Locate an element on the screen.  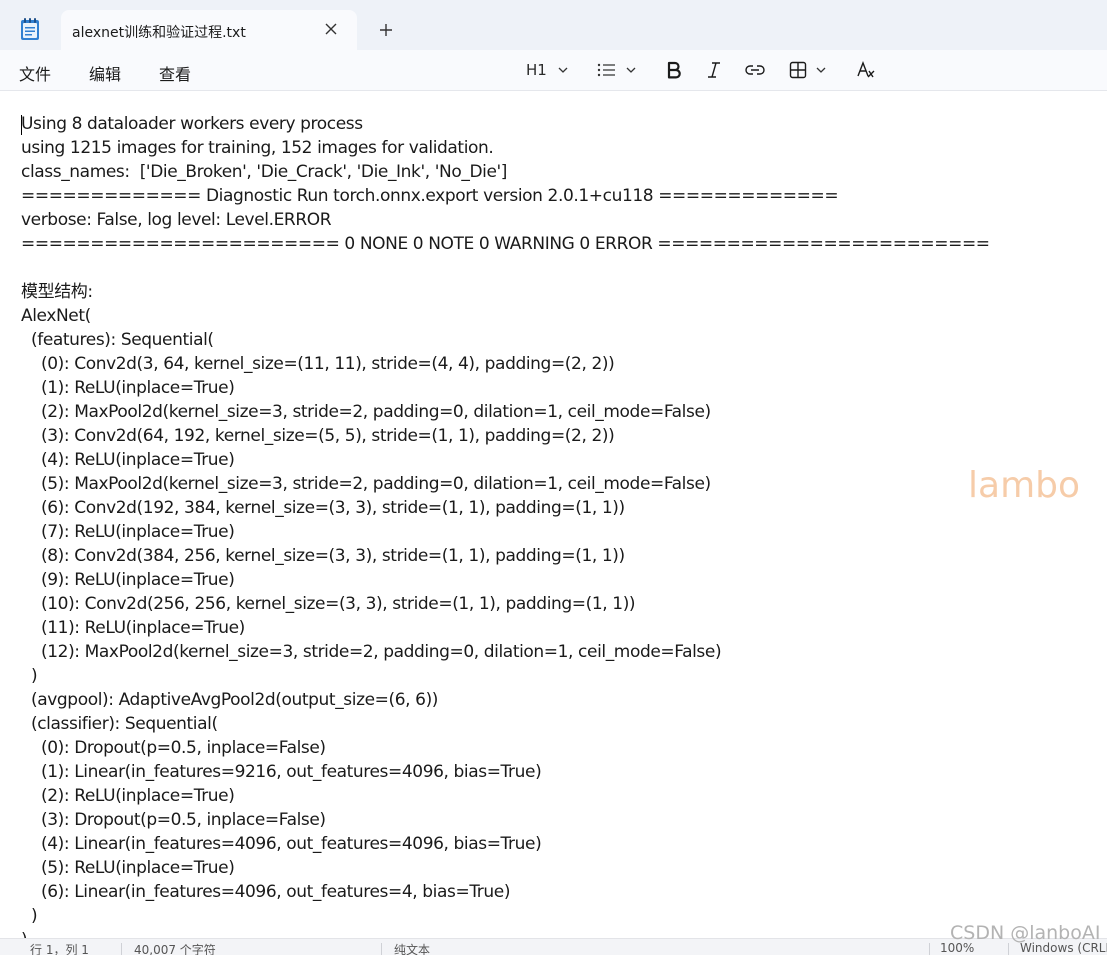
title-bar: alexnet训练和验证过程.txt is located at coordinates (553, 25).